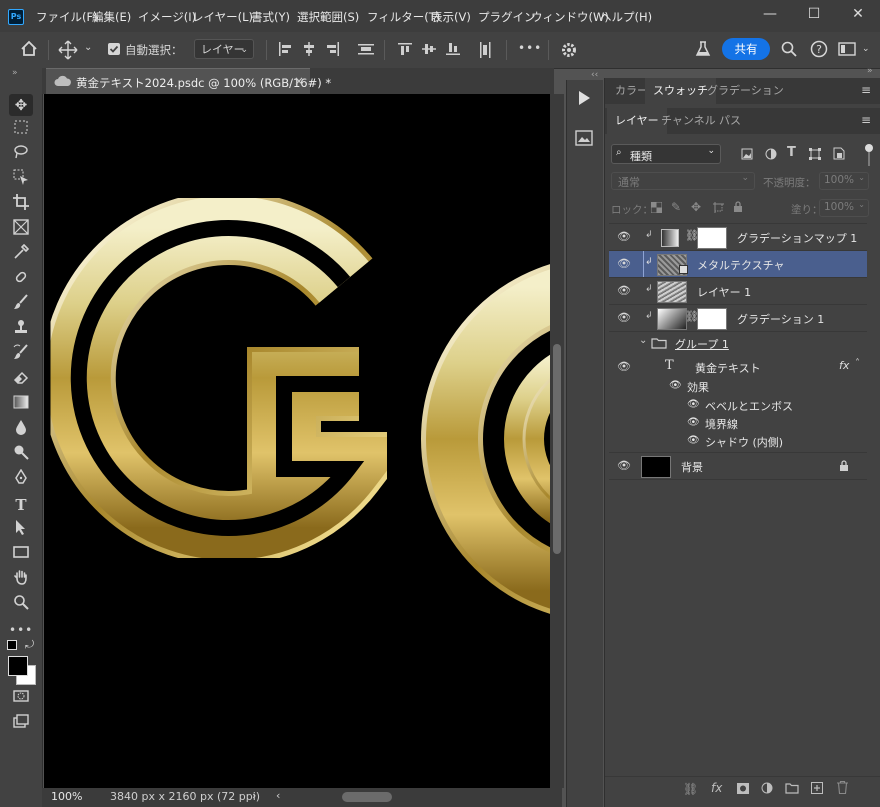  Describe the element at coordinates (767, 789) in the screenshot. I see `new-adjustment-icon` at that location.